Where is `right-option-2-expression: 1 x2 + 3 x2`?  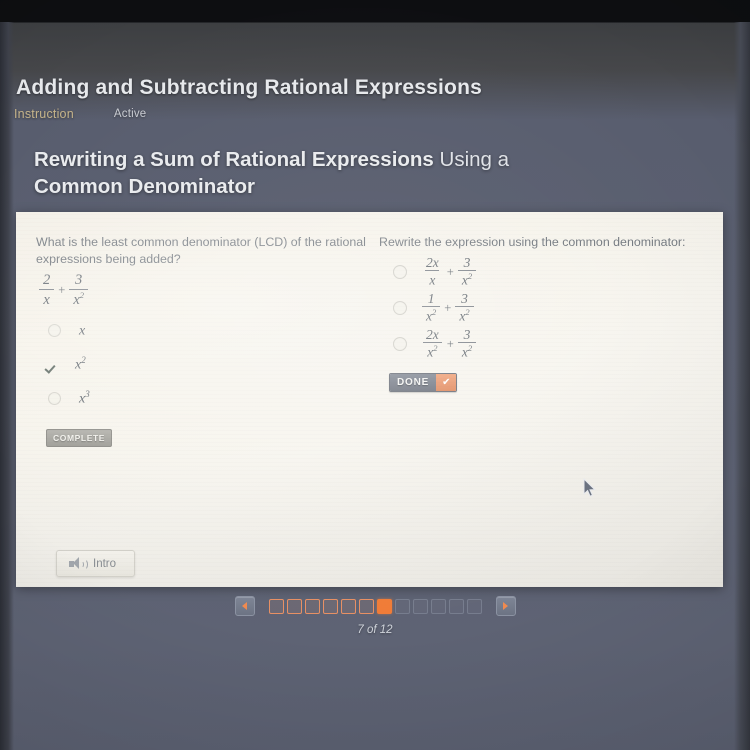
right-option-2-expression: 1 x2 + 3 x2 is located at coordinates (448, 308).